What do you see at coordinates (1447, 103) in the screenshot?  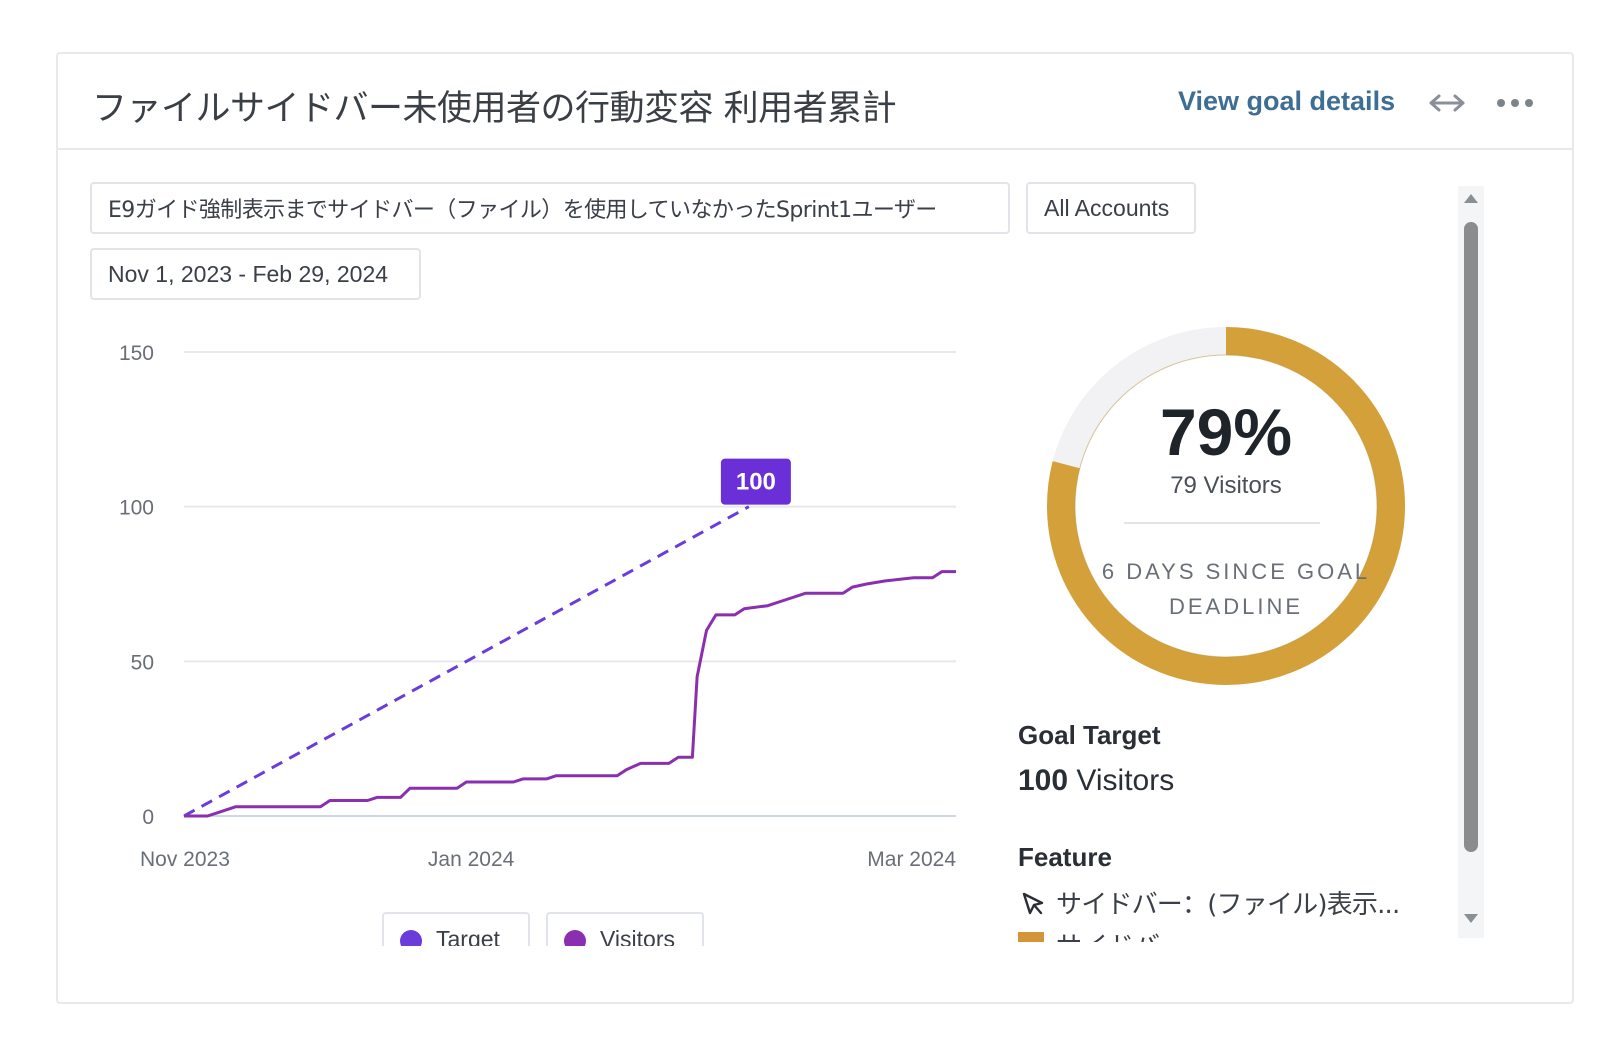 I see `expand-horizontal-icon` at bounding box center [1447, 103].